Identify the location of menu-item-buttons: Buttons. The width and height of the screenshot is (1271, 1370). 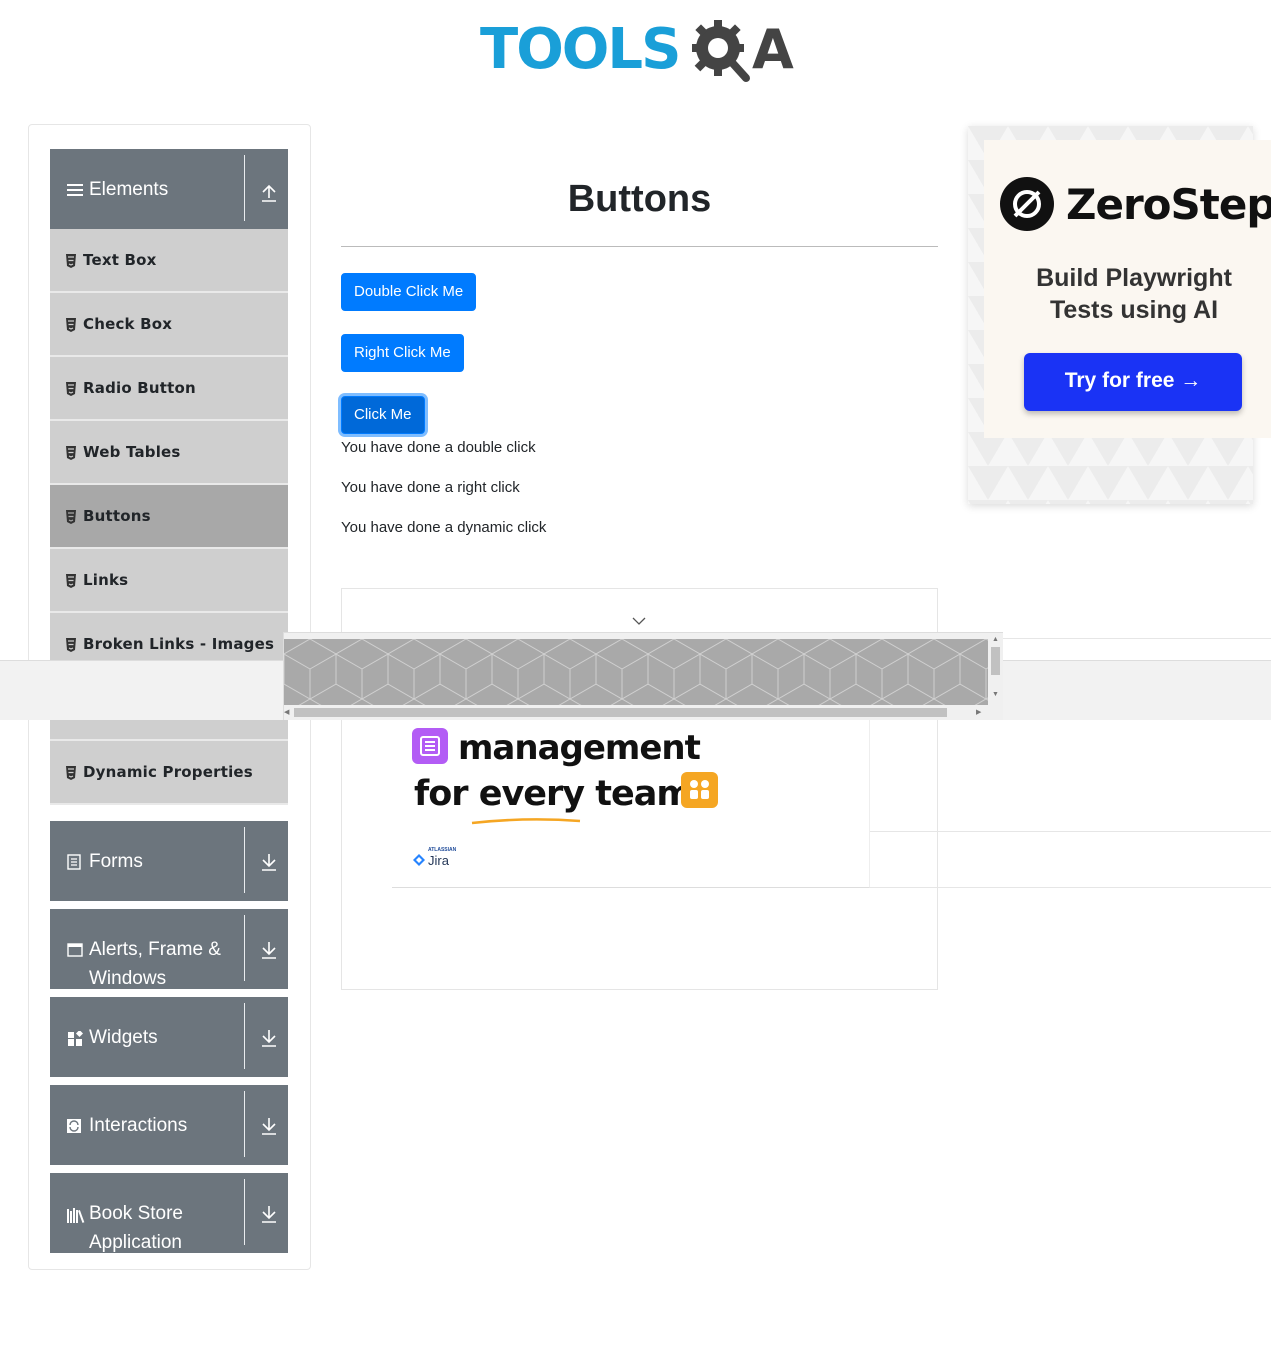
(169, 517).